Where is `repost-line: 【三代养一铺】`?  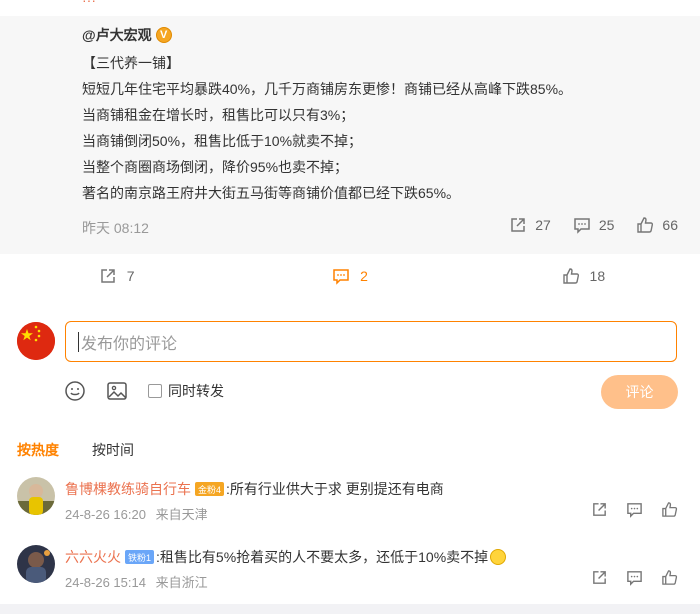 repost-line: 【三代养一铺】 is located at coordinates (131, 63).